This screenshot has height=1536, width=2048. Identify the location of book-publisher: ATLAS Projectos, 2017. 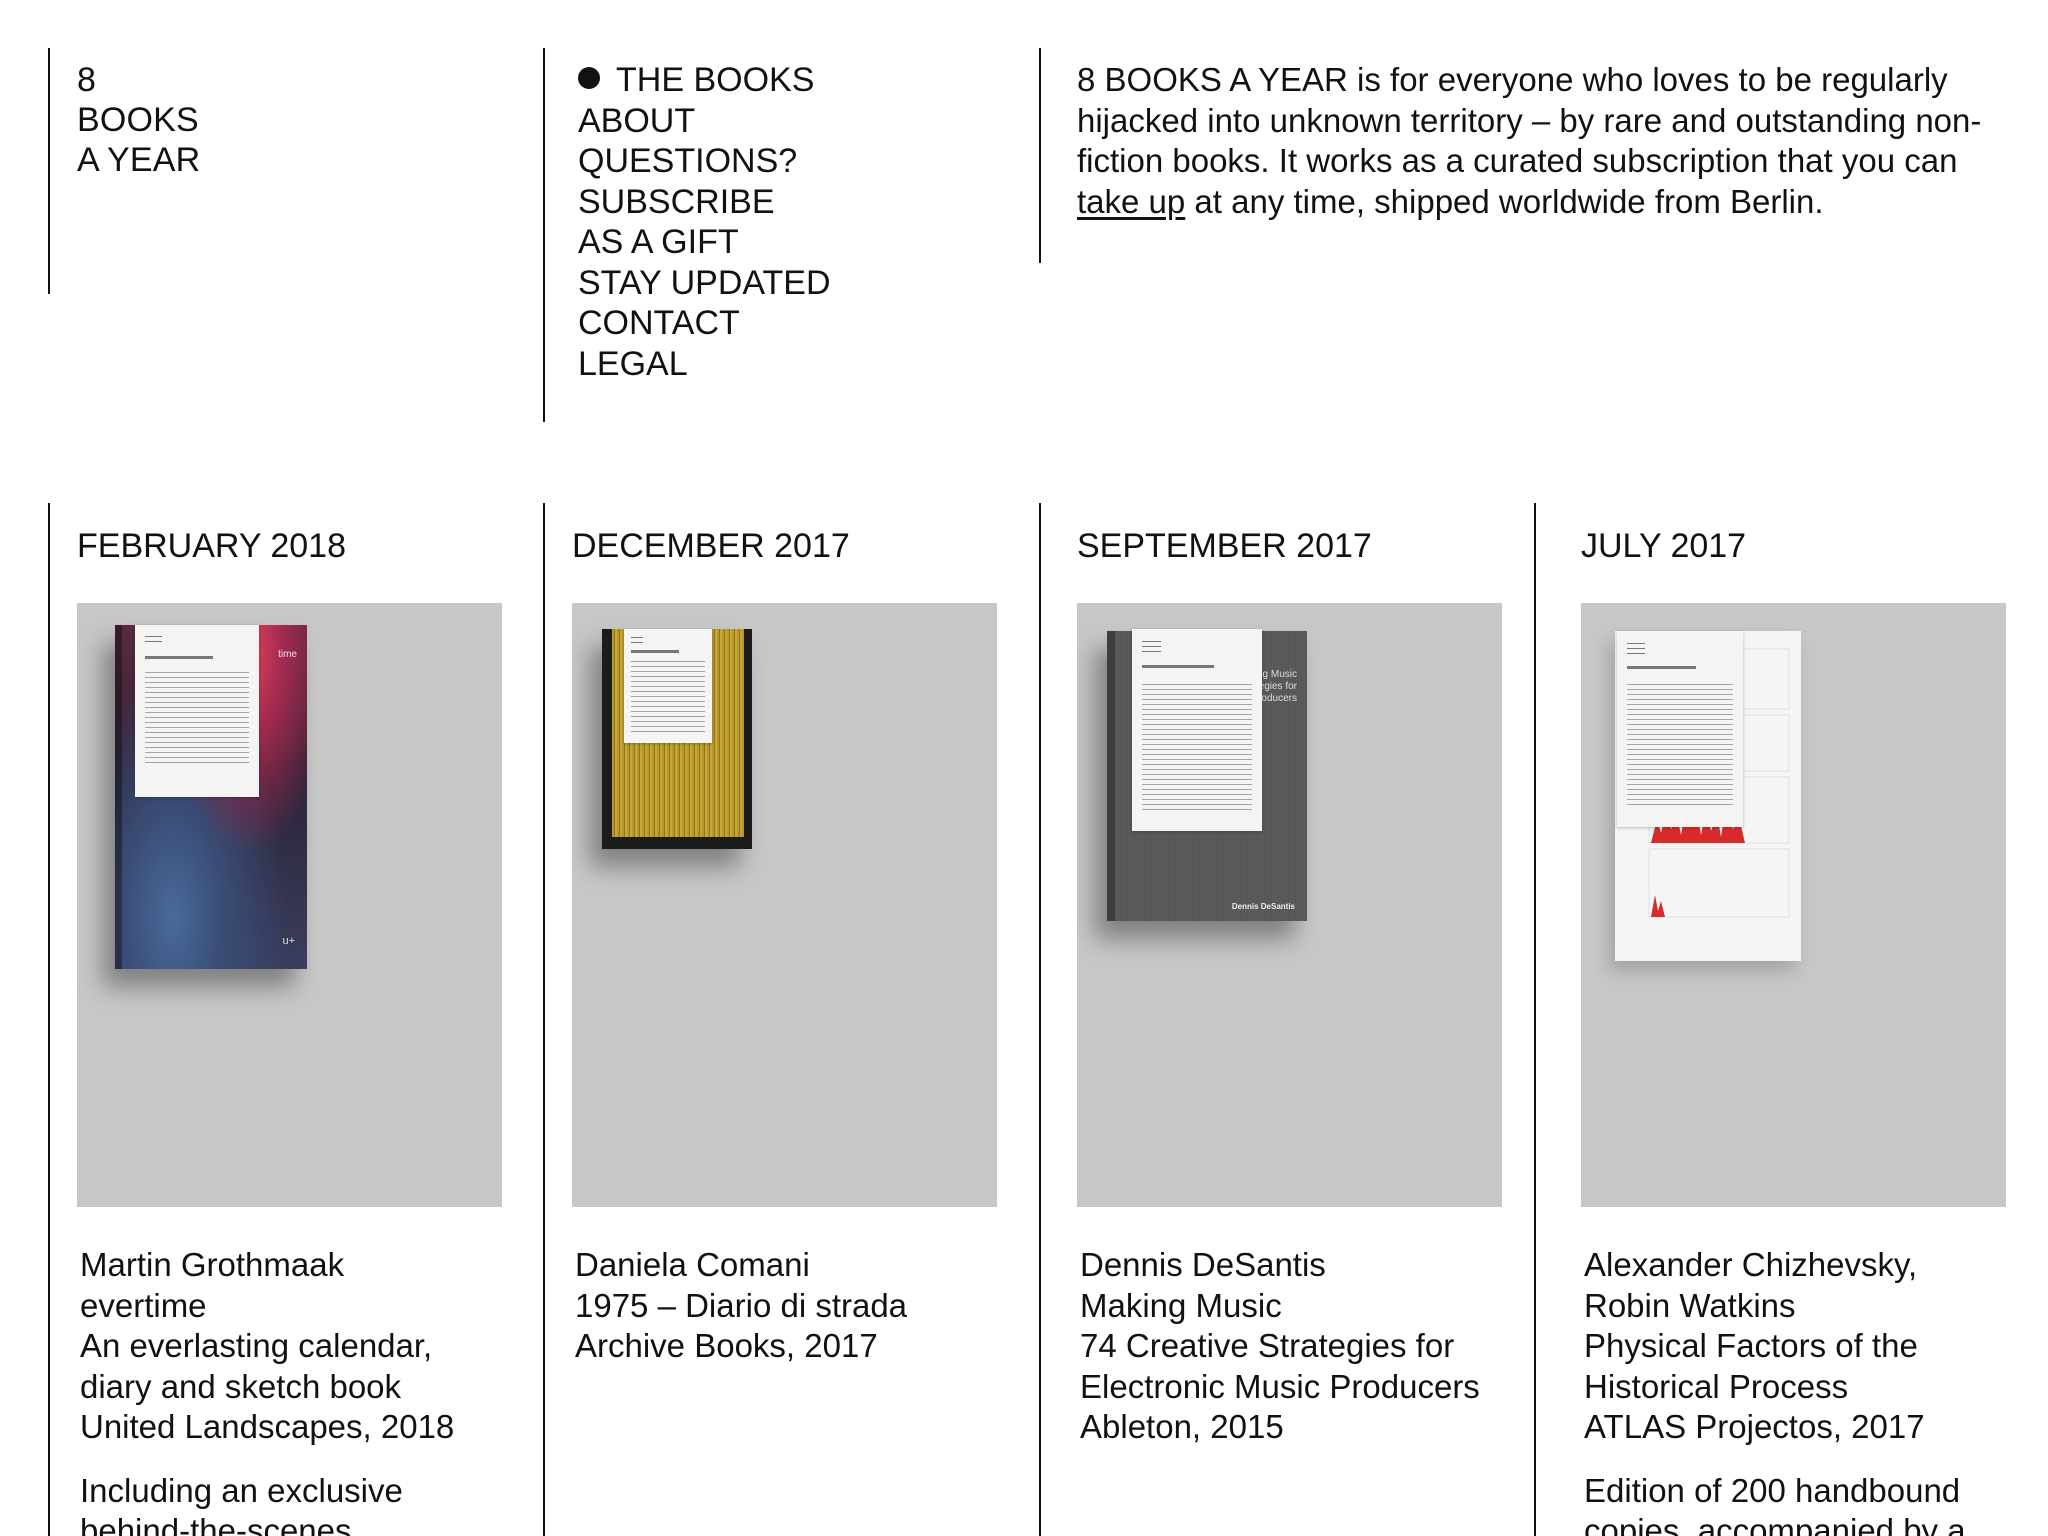
(1754, 1426).